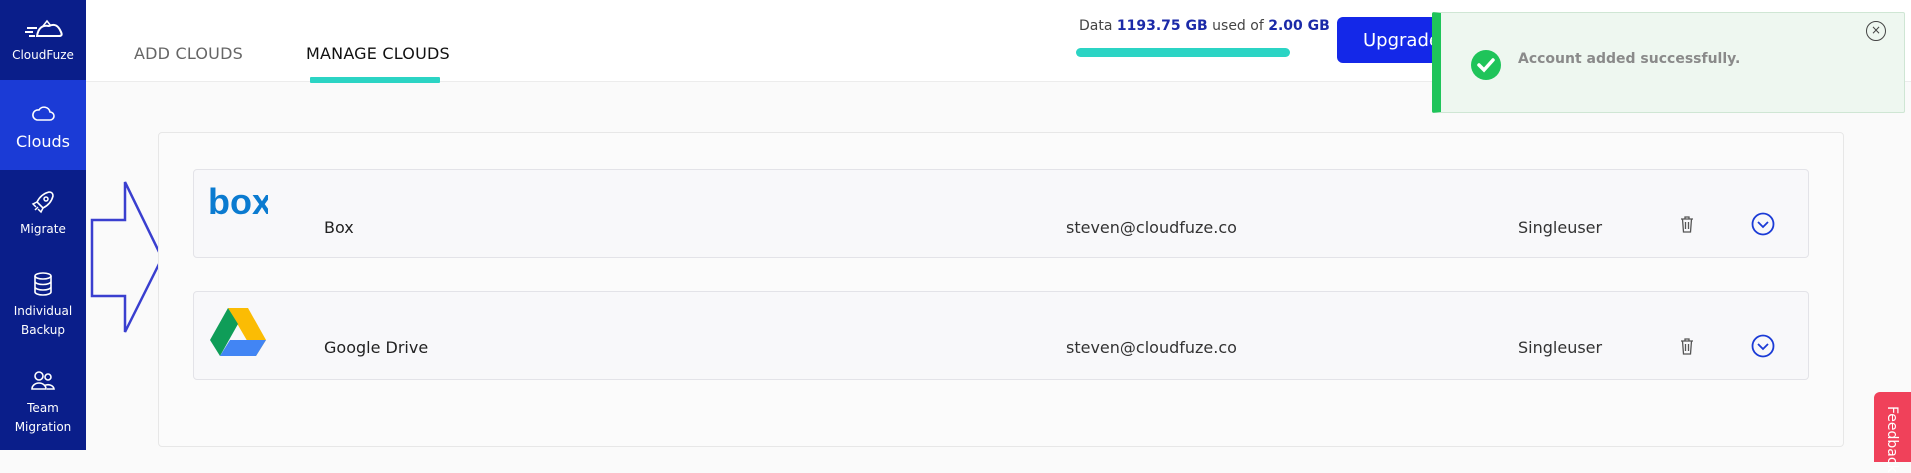  Describe the element at coordinates (43, 125) in the screenshot. I see `sidebar-item-clouds: Clouds` at that location.